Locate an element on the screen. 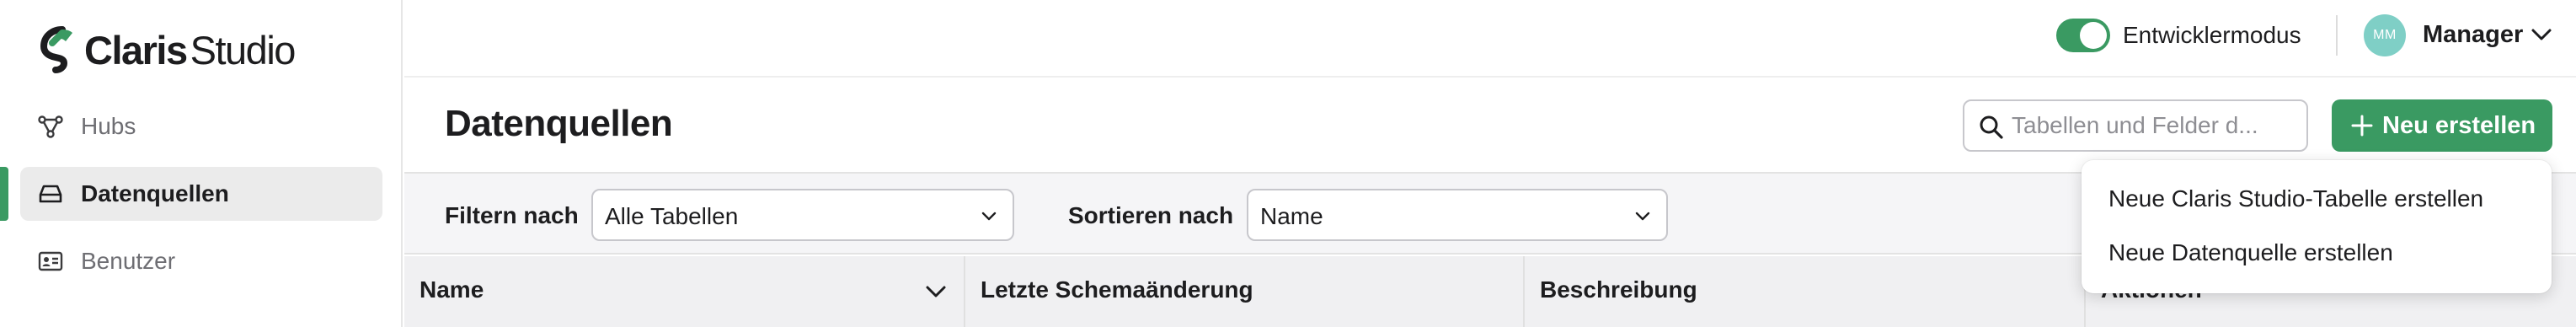 Image resolution: width=2576 pixels, height=327 pixels. column-header-name: Name is located at coordinates (684, 291).